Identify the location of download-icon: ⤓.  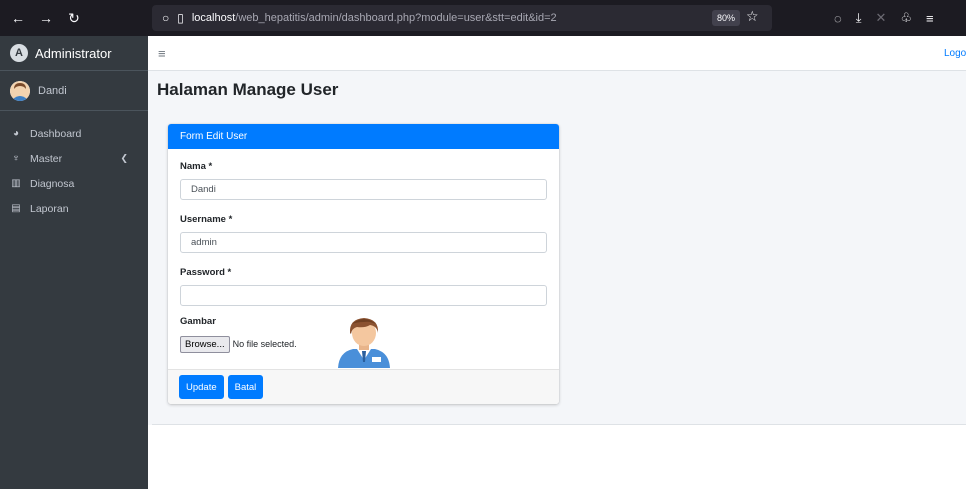
(859, 18).